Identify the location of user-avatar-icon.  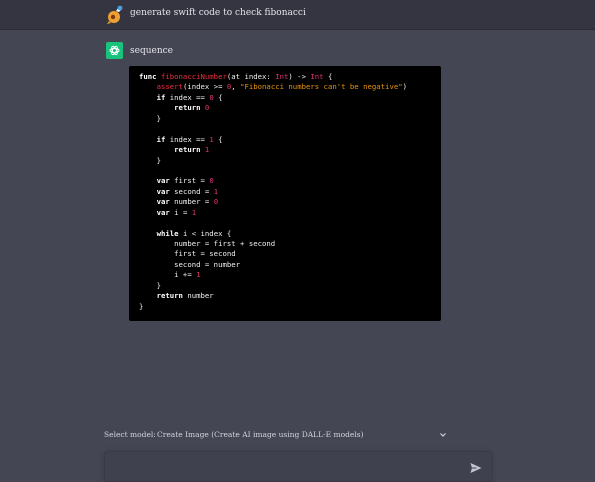
(115, 15).